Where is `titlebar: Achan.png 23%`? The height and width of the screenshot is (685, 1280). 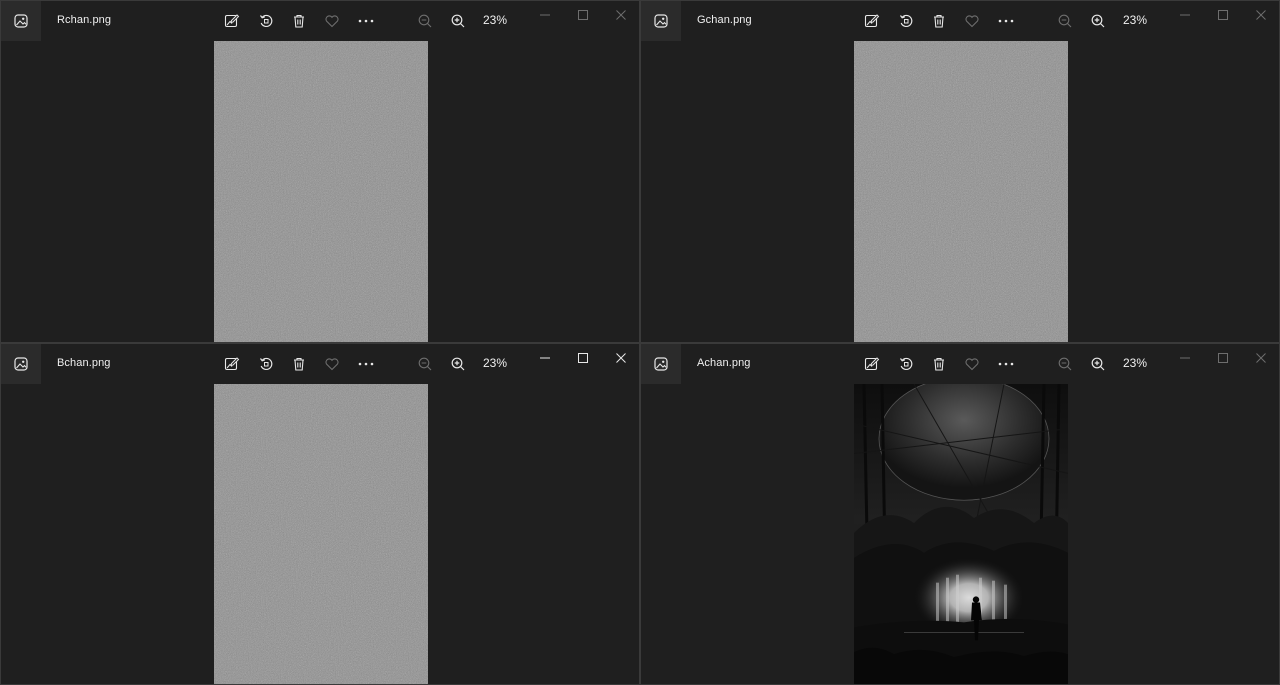 titlebar: Achan.png 23% is located at coordinates (960, 364).